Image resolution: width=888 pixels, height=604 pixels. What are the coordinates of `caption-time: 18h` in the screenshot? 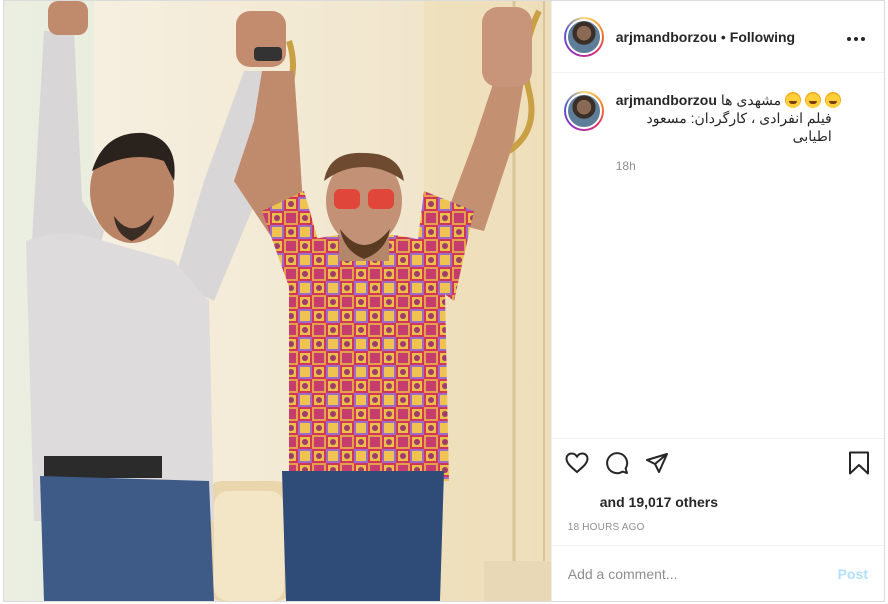 It's located at (728, 166).